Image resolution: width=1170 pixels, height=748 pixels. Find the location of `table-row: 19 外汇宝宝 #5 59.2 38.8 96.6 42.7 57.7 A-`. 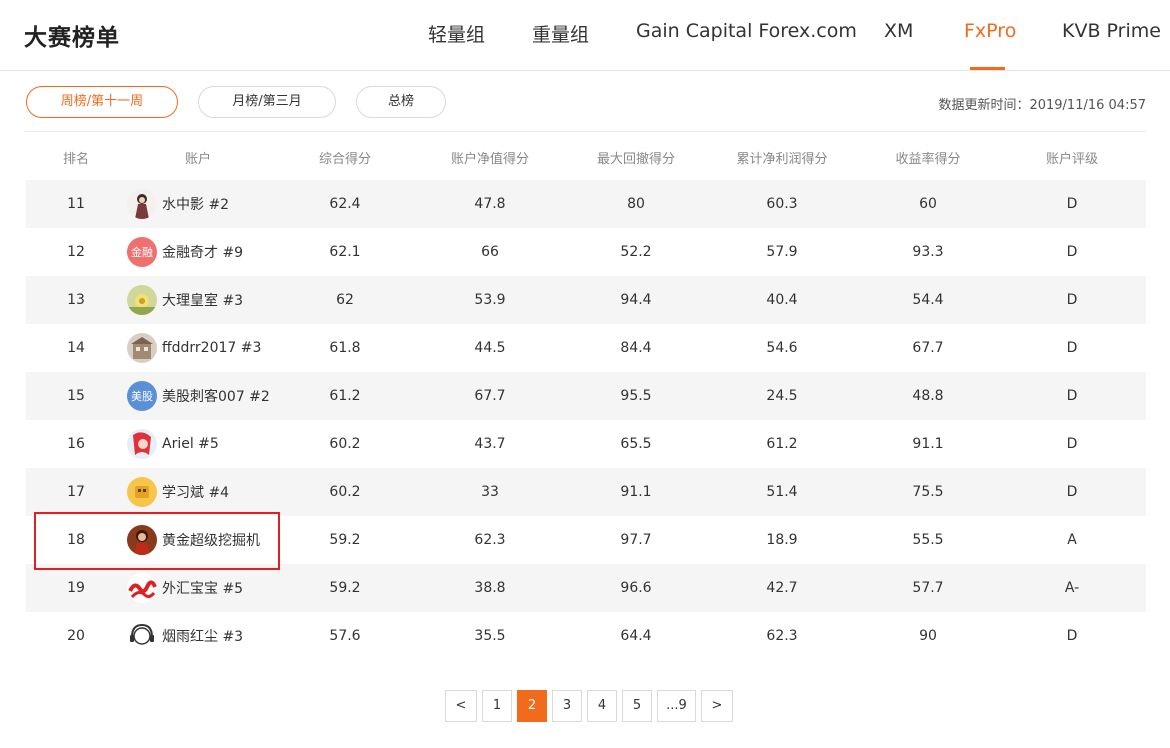

table-row: 19 外汇宝宝 #5 59.2 38.8 96.6 42.7 57.7 A- is located at coordinates (586, 588).